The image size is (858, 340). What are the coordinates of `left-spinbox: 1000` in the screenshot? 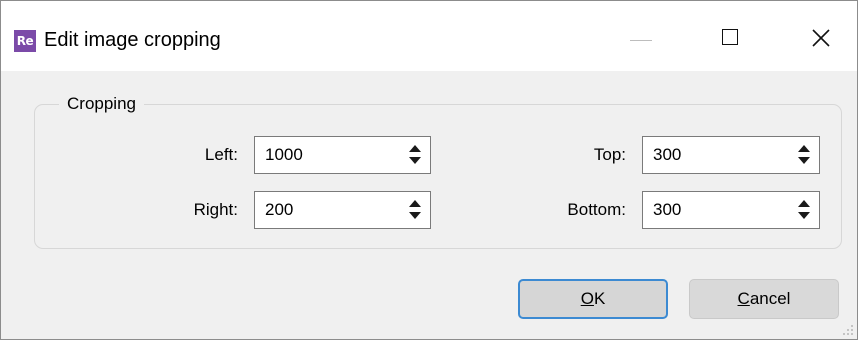 It's located at (342, 155).